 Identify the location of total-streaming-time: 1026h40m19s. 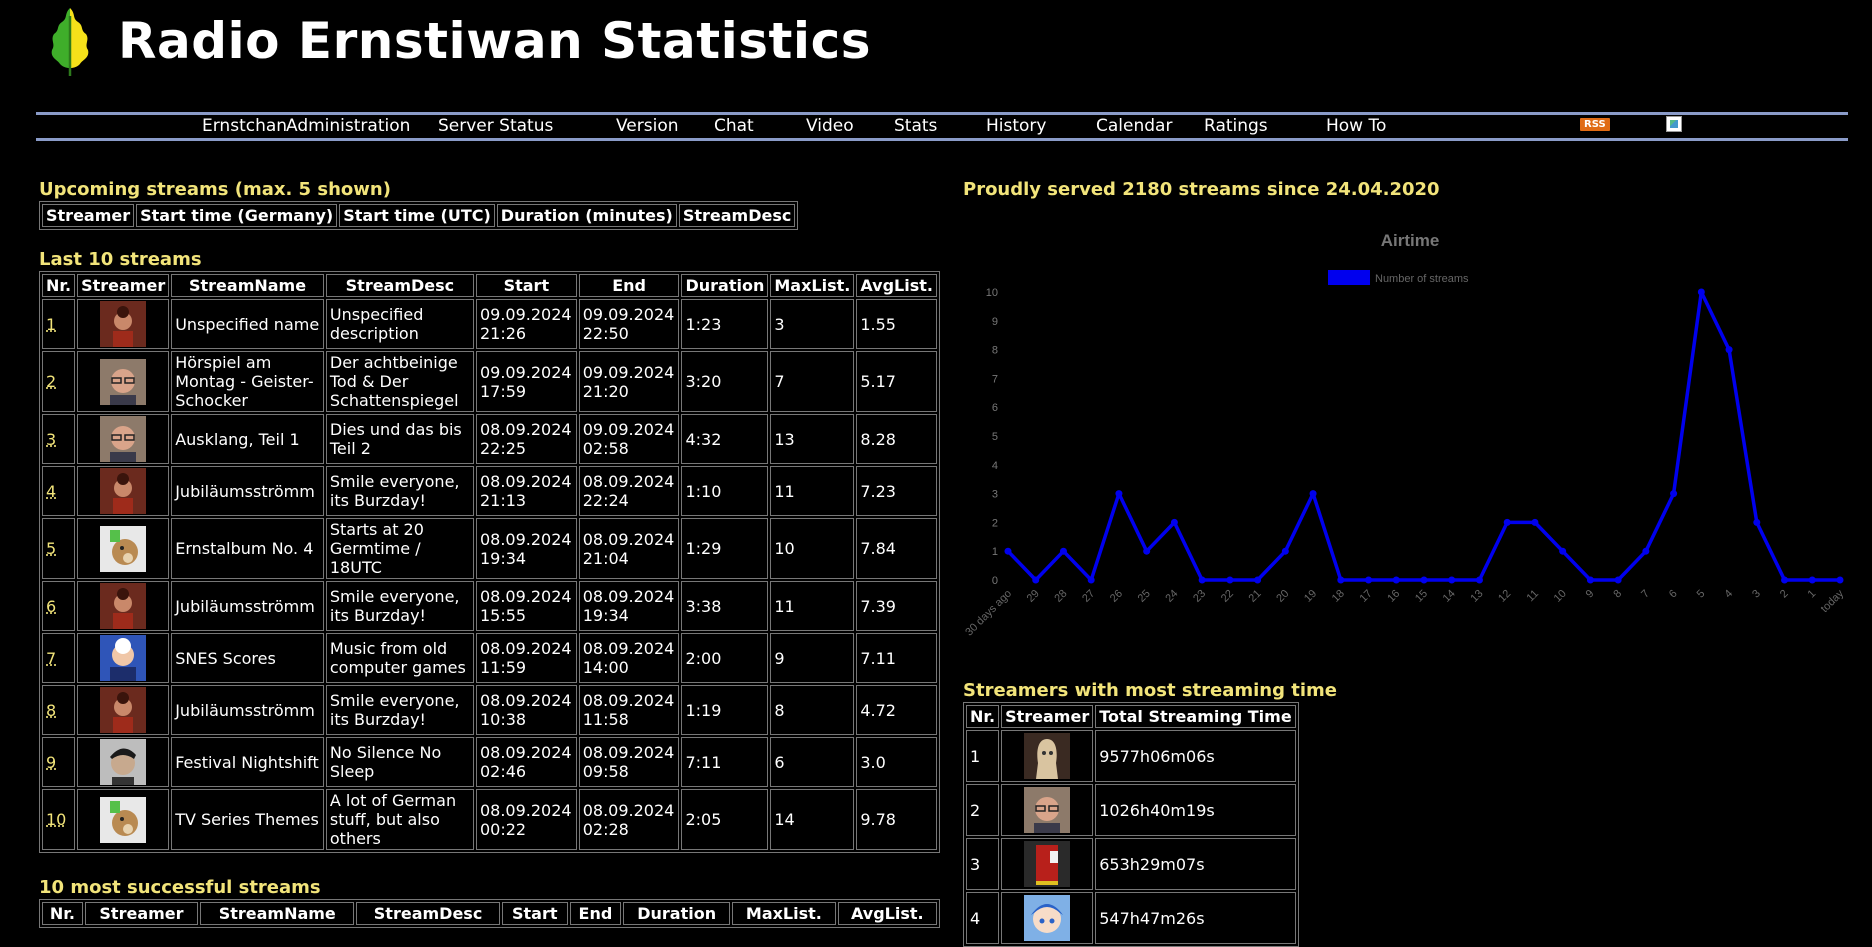
(1195, 810).